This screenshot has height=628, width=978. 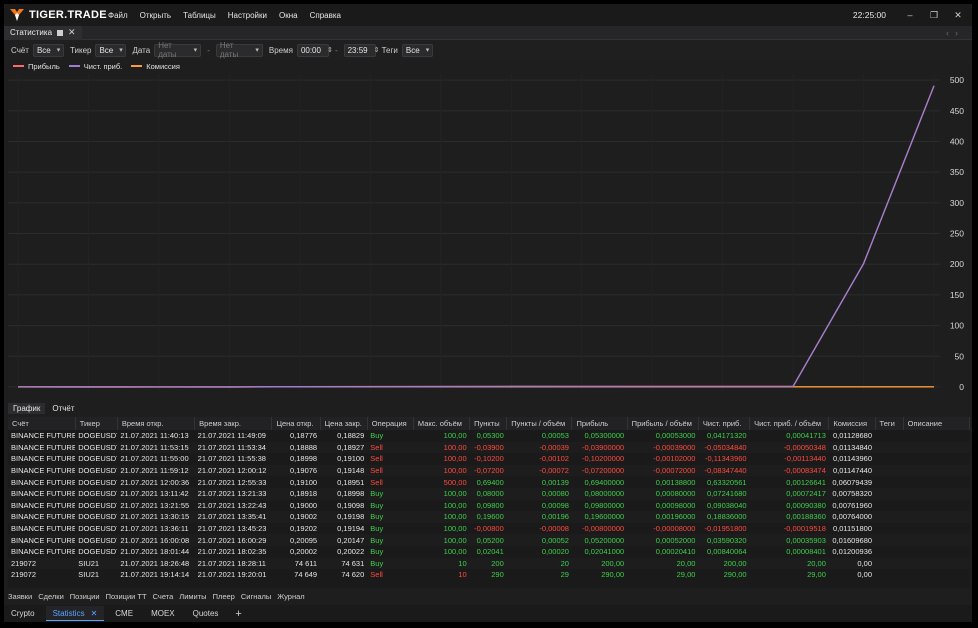 I want to click on column-header: Операция, so click(x=390, y=423).